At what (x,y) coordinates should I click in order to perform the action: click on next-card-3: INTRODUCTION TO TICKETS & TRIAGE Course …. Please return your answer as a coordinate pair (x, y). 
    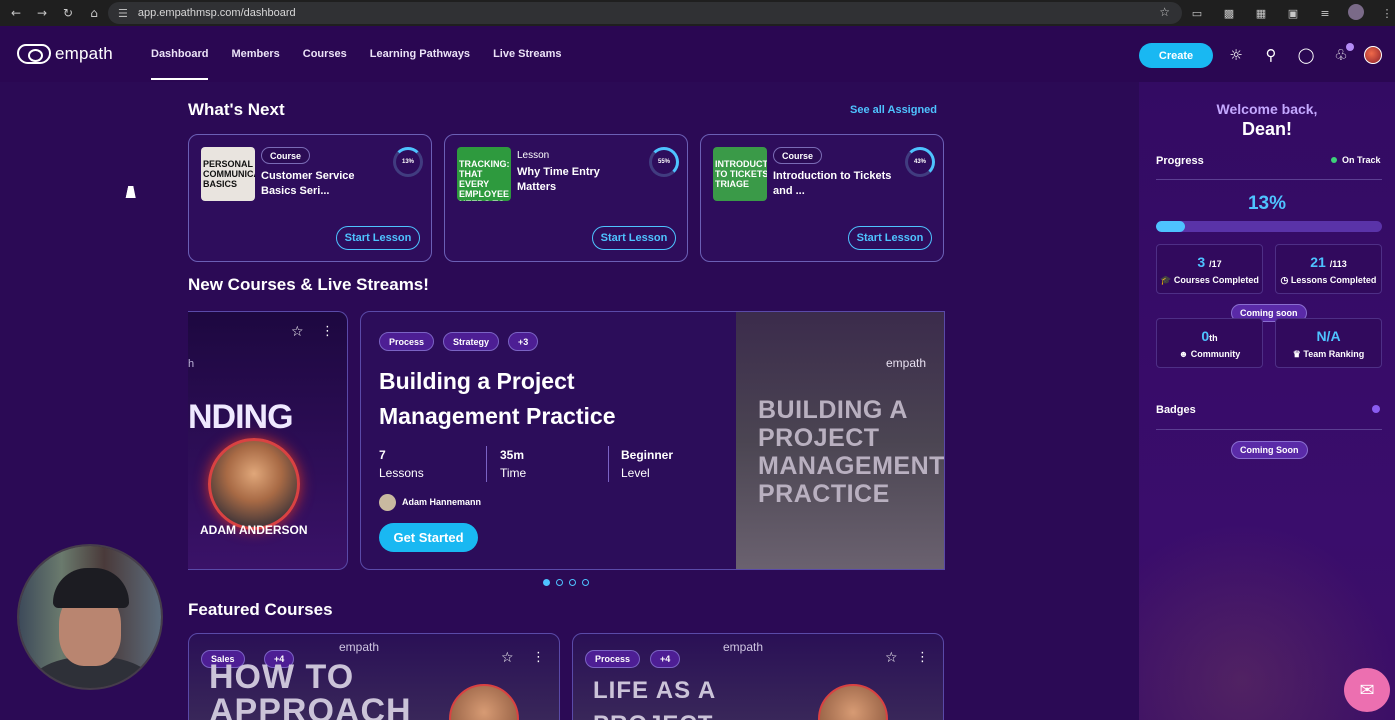
    Looking at the image, I should click on (822, 198).